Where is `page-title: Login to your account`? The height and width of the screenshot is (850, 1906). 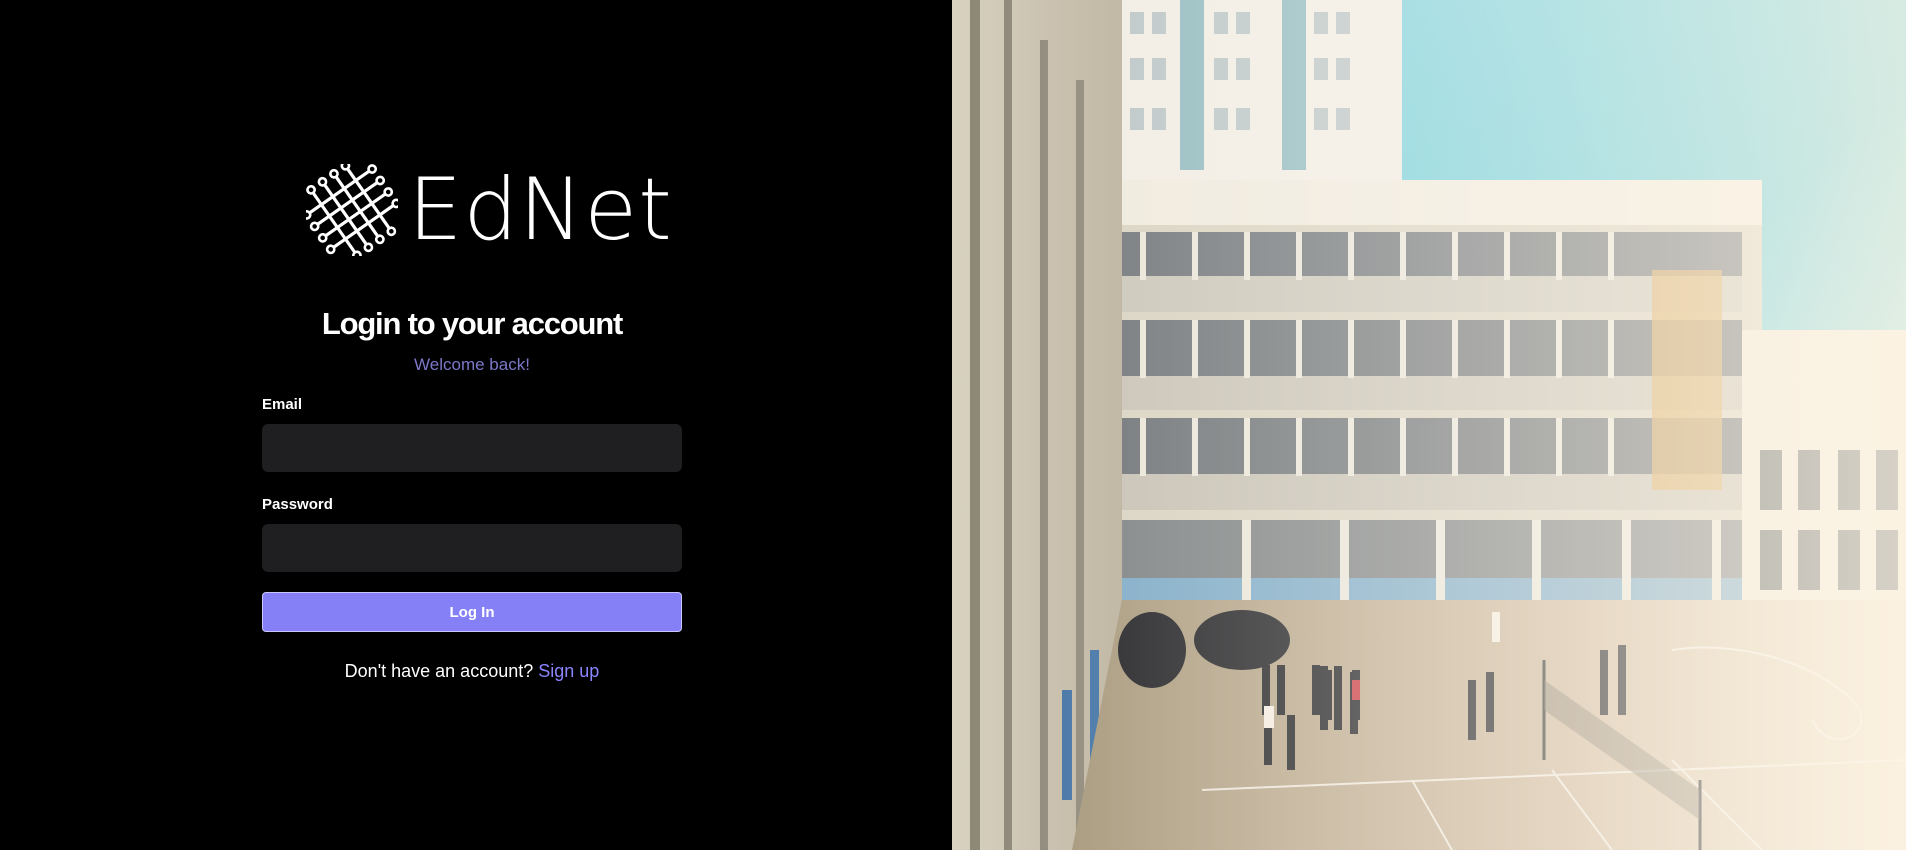
page-title: Login to your account is located at coordinates (472, 323).